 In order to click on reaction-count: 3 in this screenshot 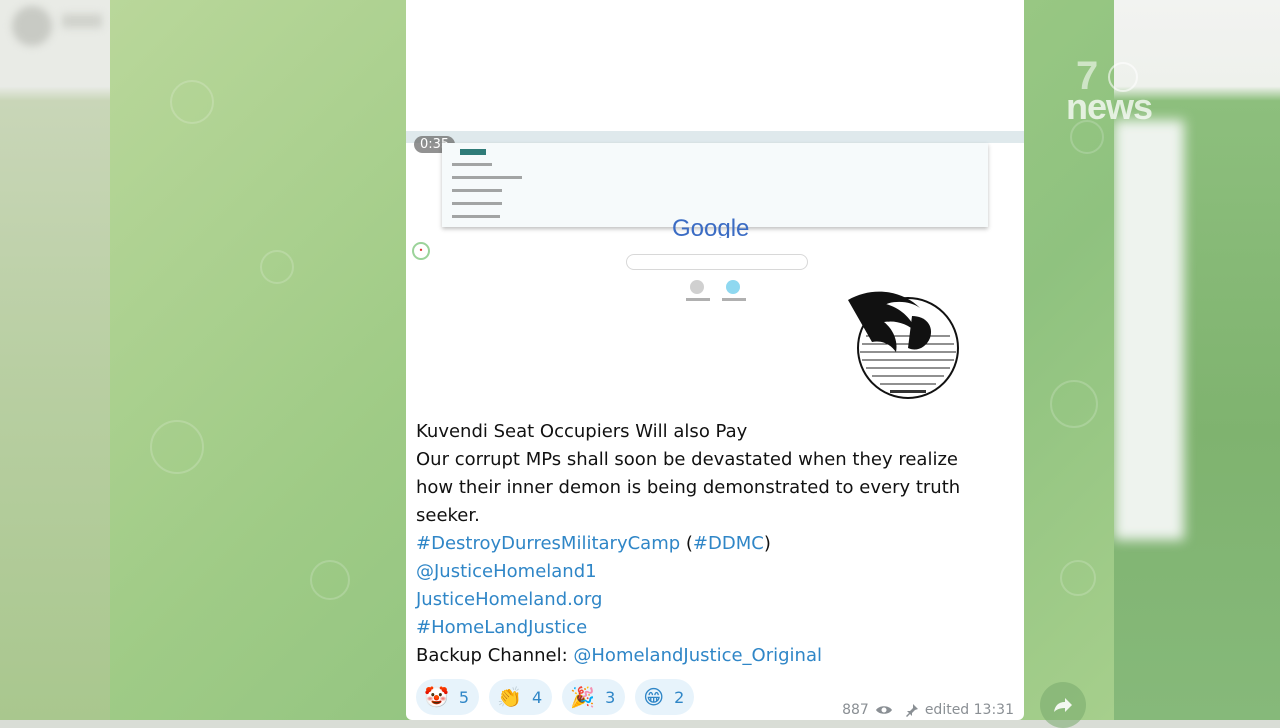, I will do `click(610, 697)`.